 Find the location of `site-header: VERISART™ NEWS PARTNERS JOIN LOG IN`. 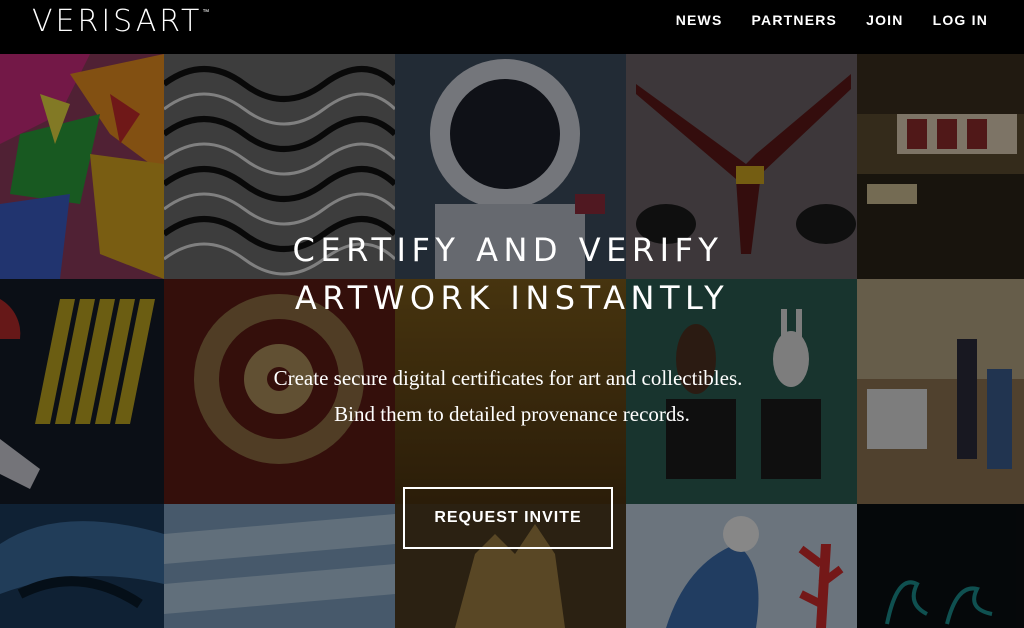

site-header: VERISART™ NEWS PARTNERS JOIN LOG IN is located at coordinates (512, 27).